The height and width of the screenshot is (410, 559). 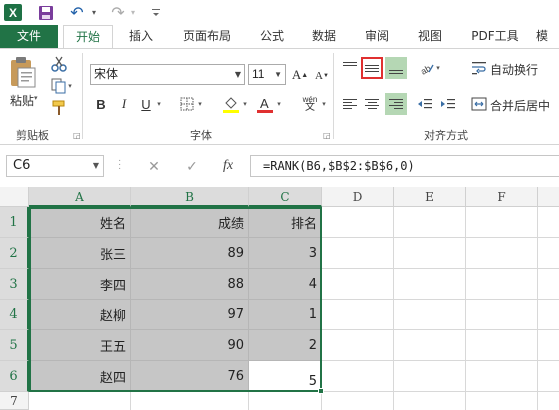 I want to click on underline-button: U, so click(x=146, y=104).